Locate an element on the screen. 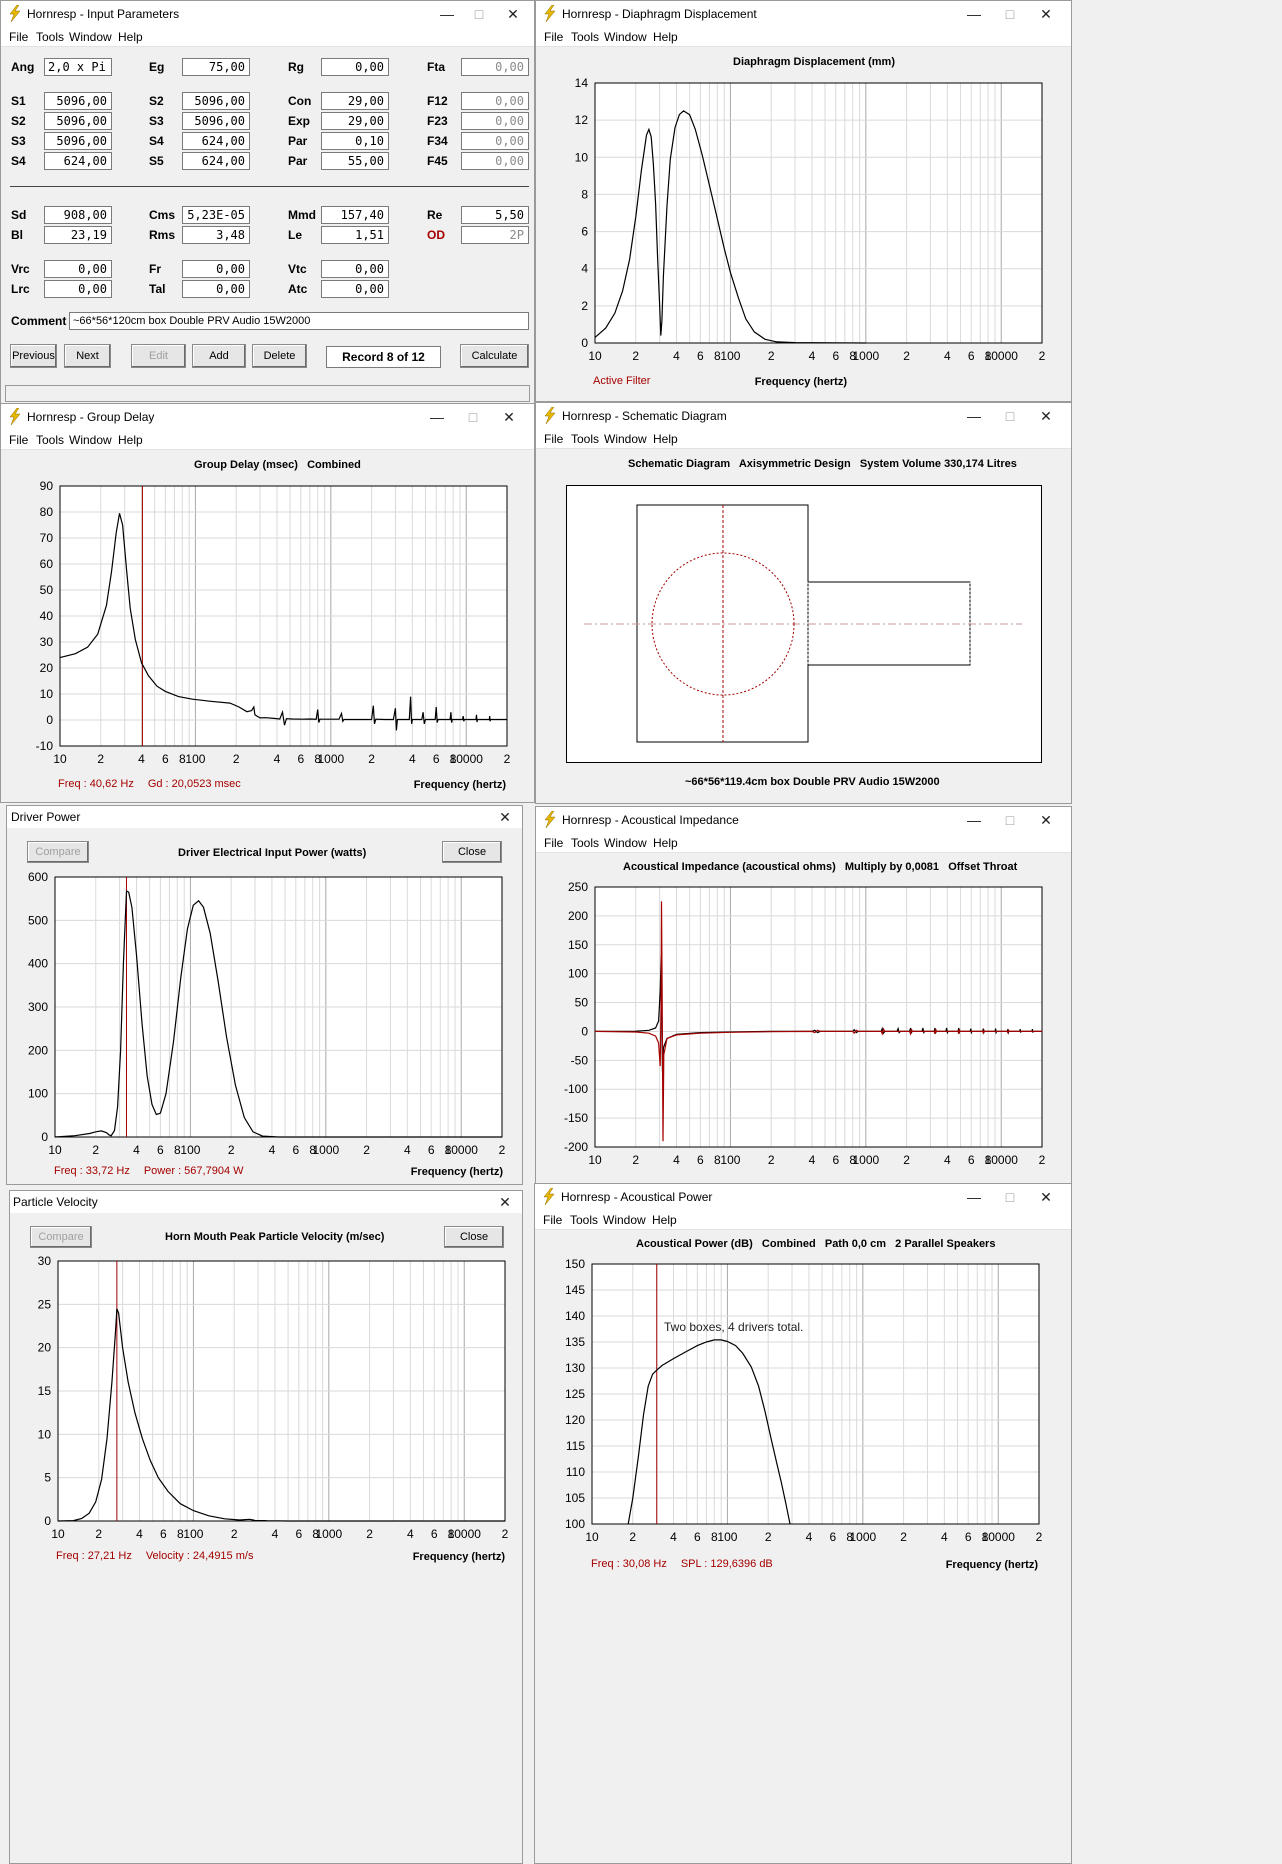  param-field-cms: 5,23E-05 is located at coordinates (216, 215).